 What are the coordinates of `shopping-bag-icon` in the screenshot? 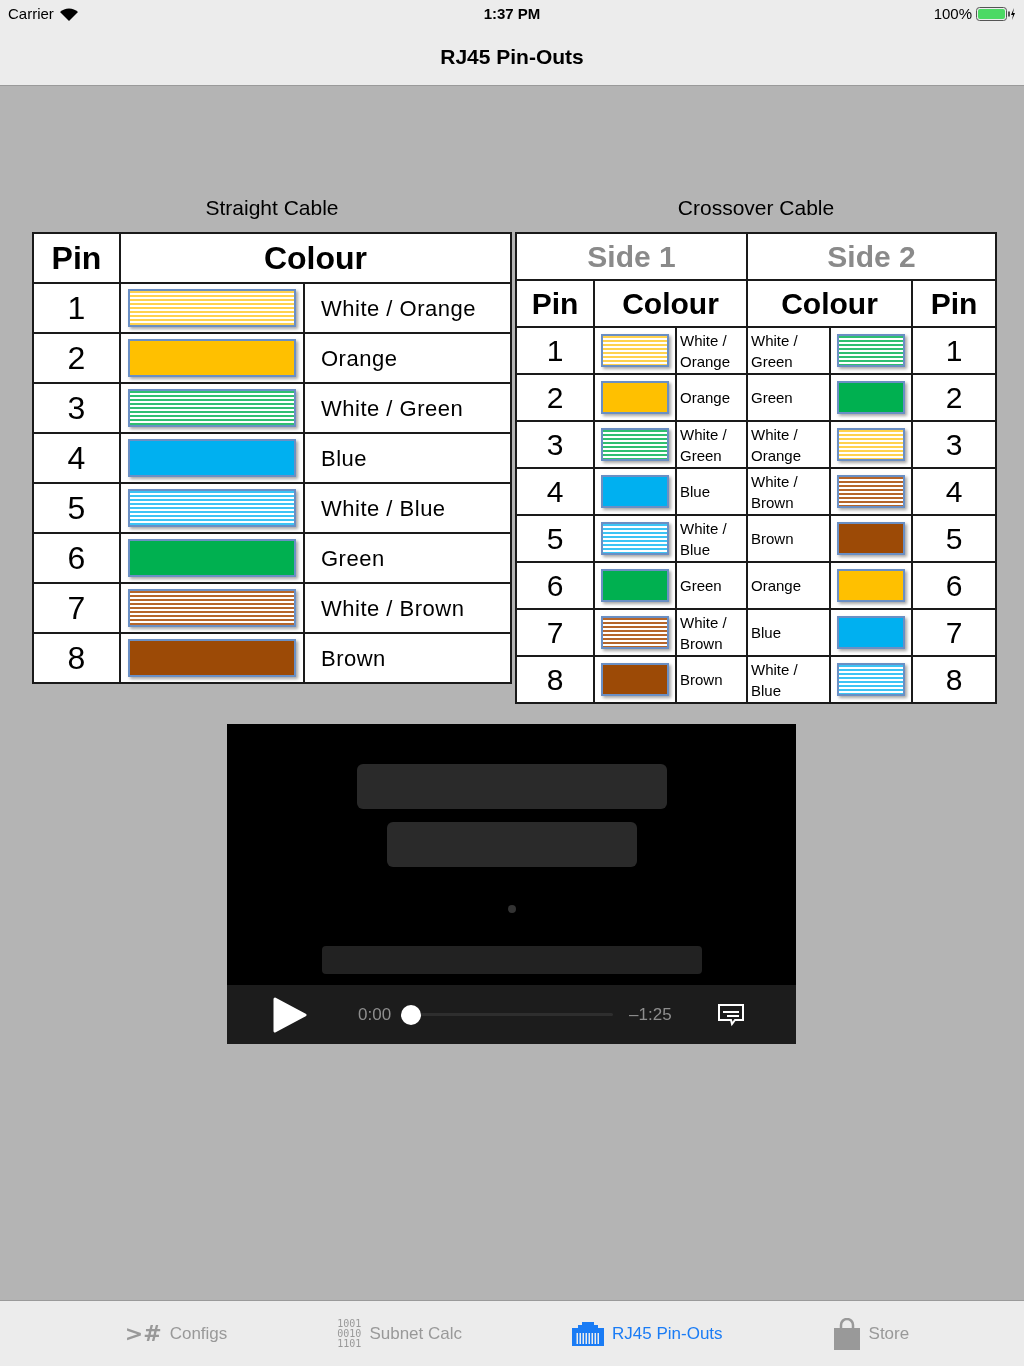 It's located at (846, 1333).